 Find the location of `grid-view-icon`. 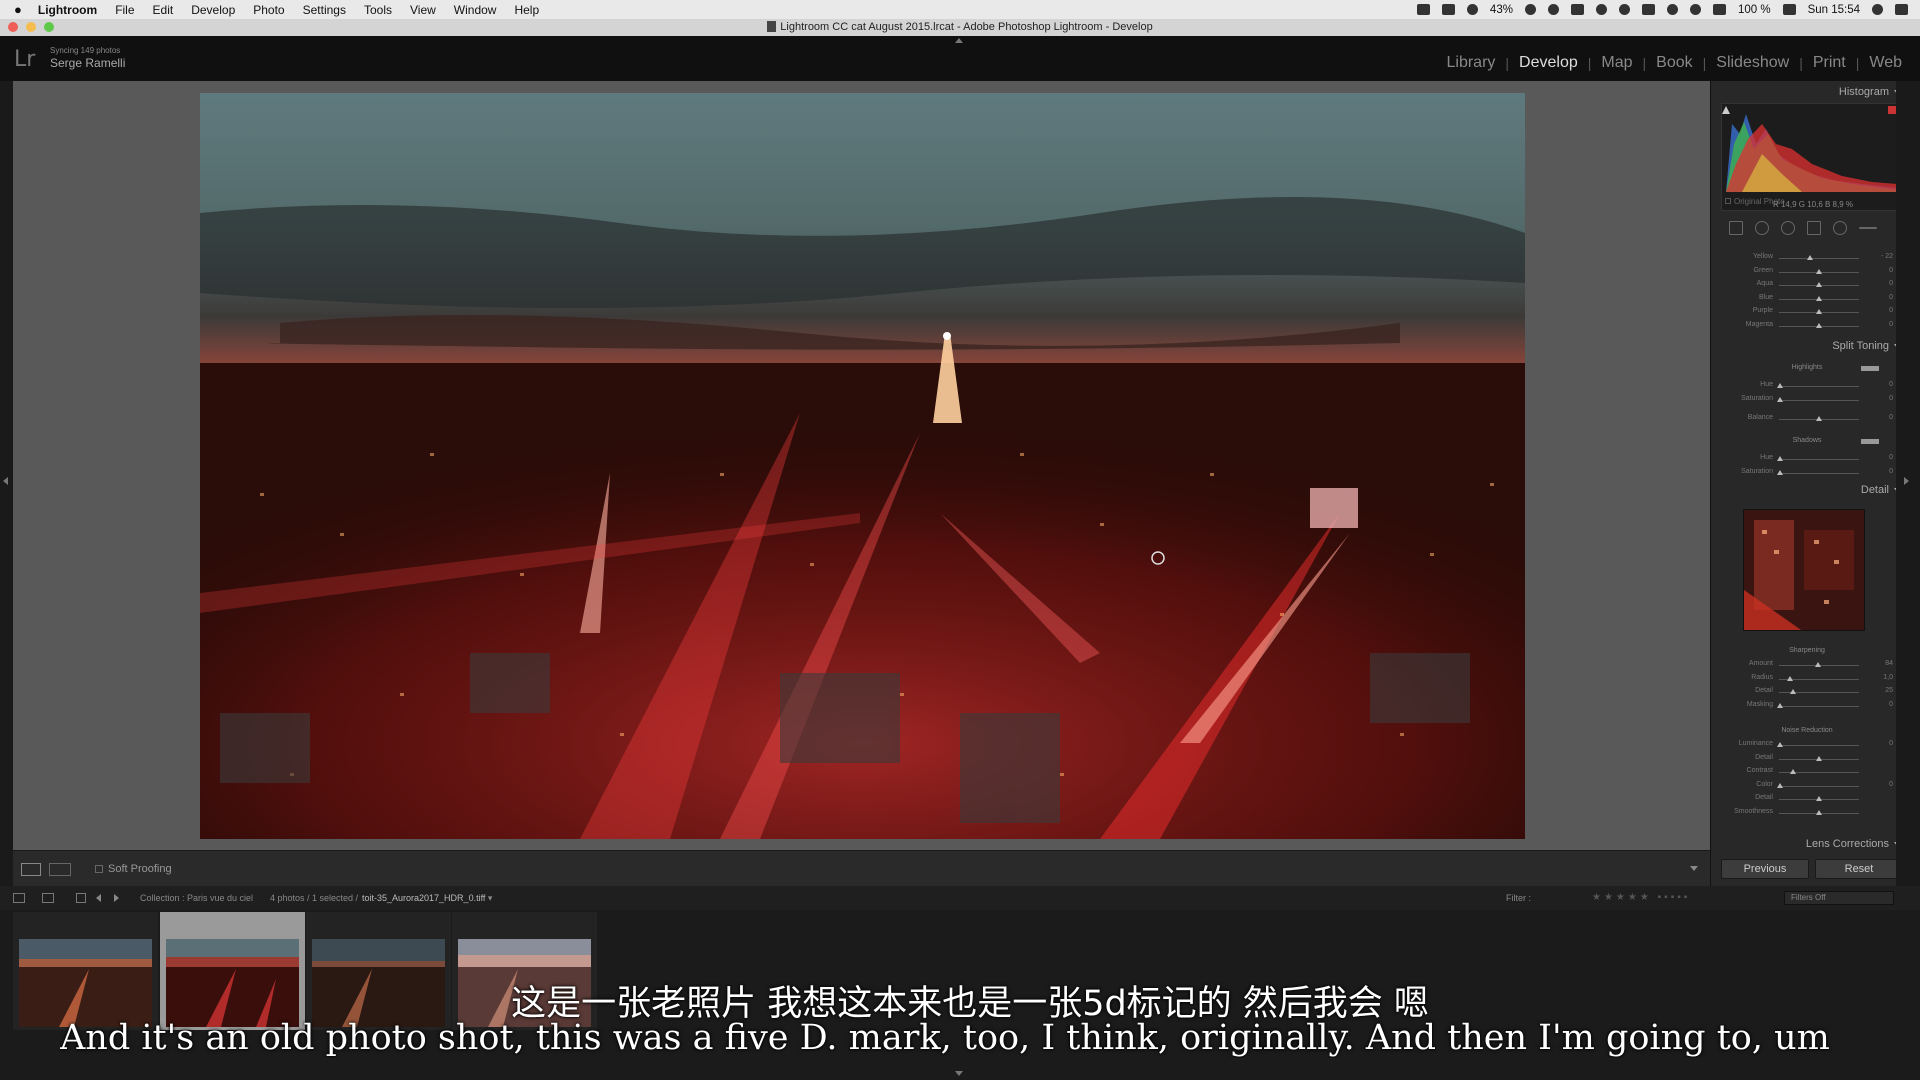

grid-view-icon is located at coordinates (81, 898).